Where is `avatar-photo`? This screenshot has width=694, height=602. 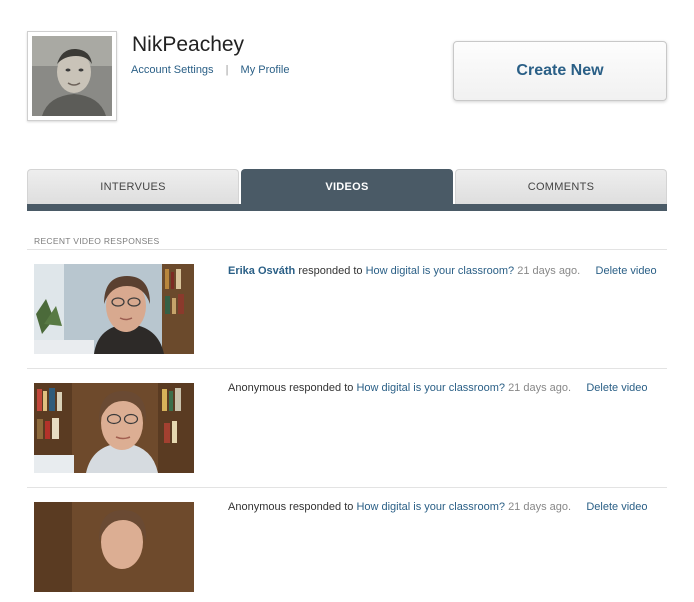
avatar-photo is located at coordinates (72, 76).